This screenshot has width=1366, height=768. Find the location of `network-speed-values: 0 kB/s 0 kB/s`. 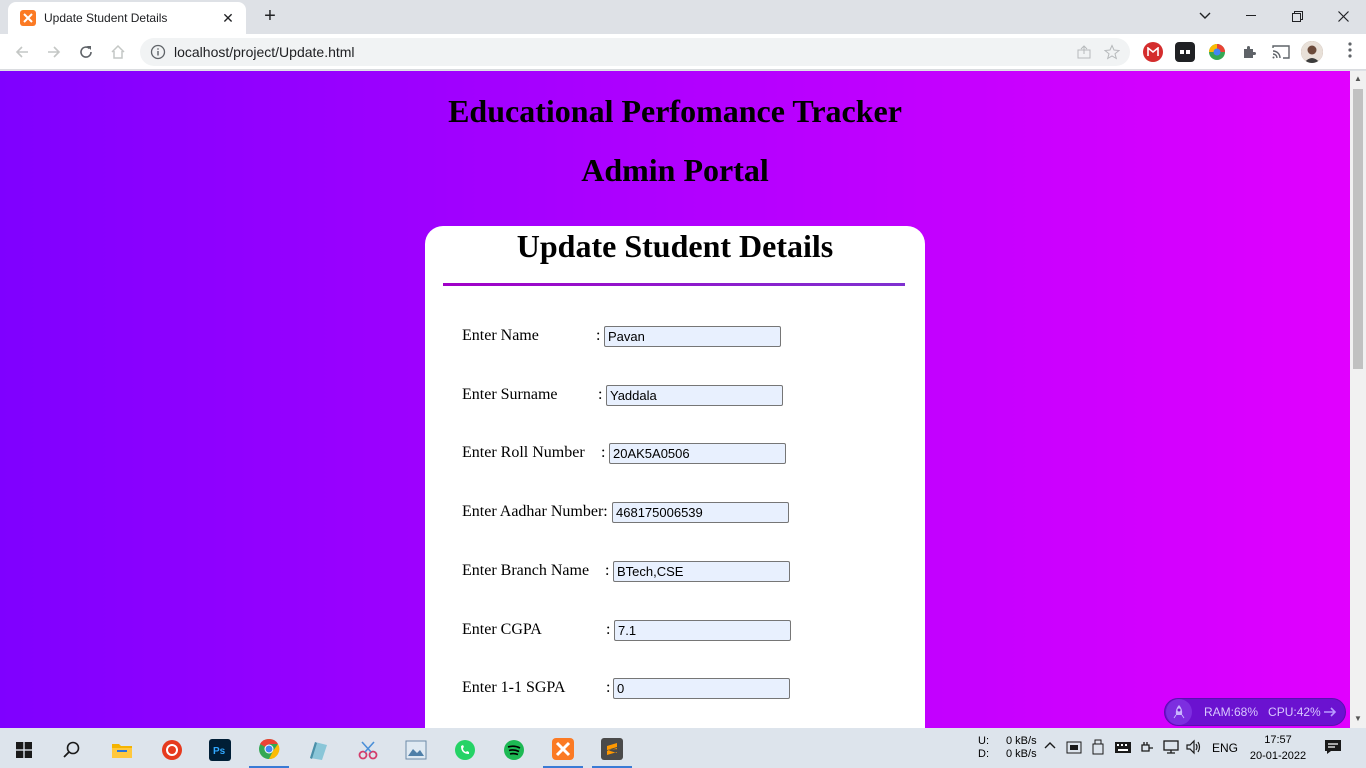

network-speed-values: 0 kB/s 0 kB/s is located at coordinates (1021, 751).